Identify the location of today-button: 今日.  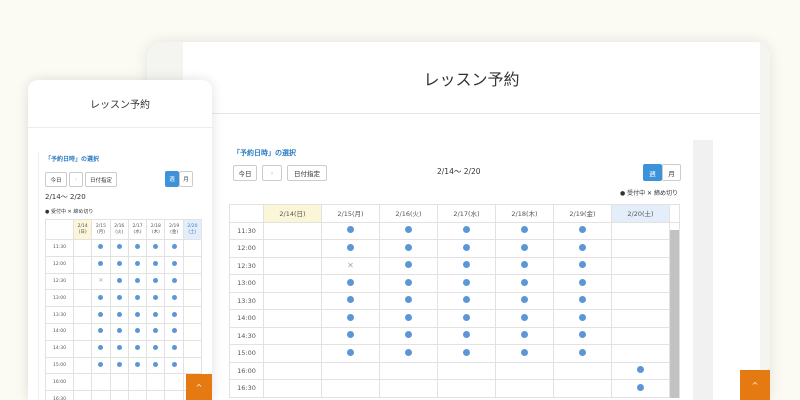
(245, 173).